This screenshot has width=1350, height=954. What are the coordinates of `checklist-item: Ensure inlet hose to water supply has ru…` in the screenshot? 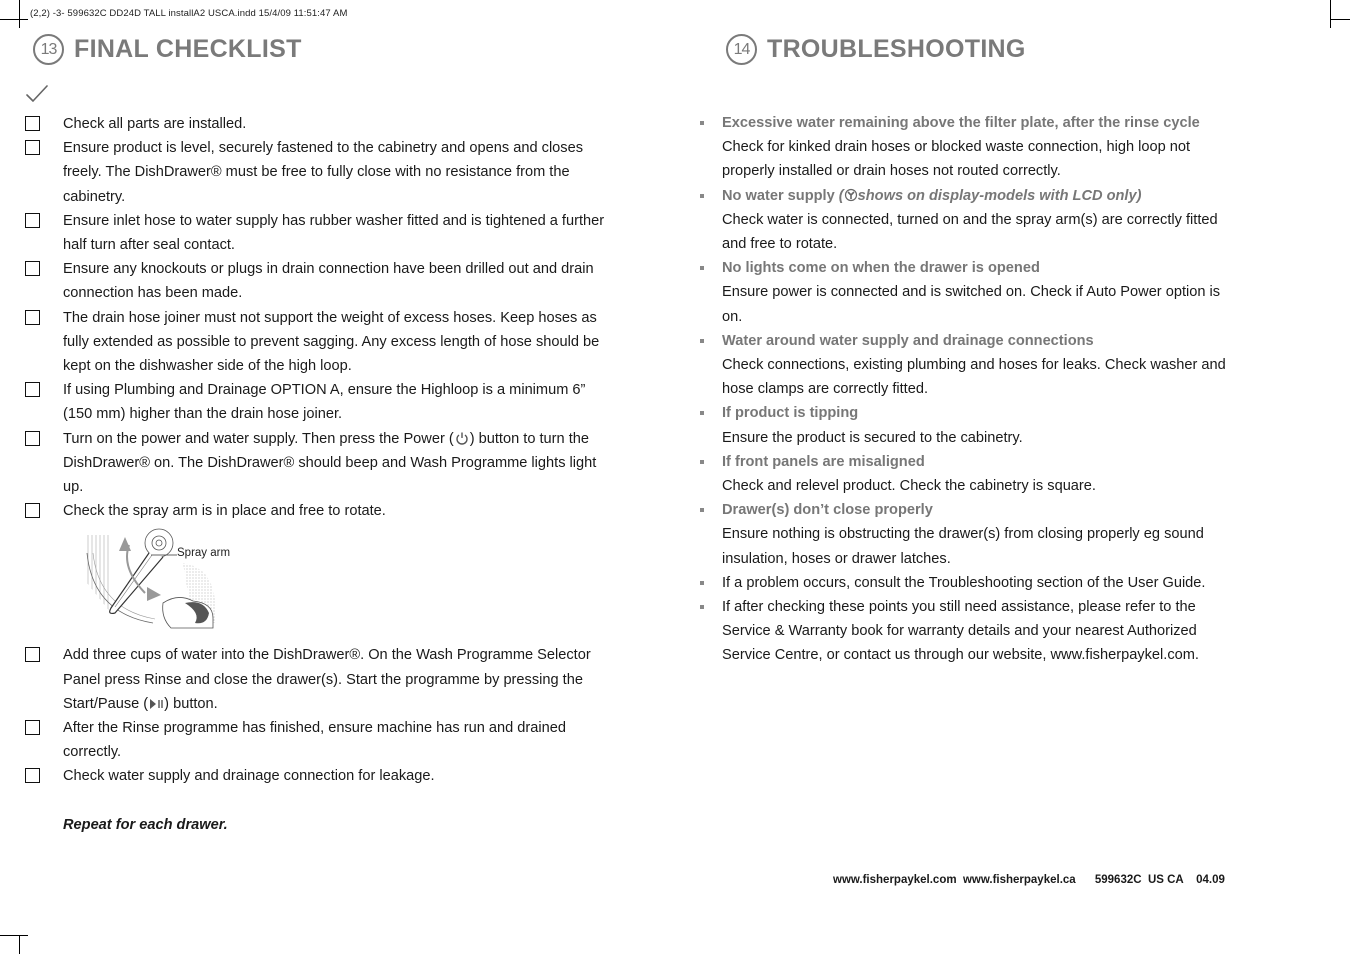 It's located at (320, 233).